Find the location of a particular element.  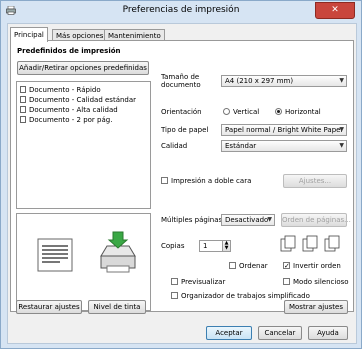

quality-value: Estándar is located at coordinates (241, 146).